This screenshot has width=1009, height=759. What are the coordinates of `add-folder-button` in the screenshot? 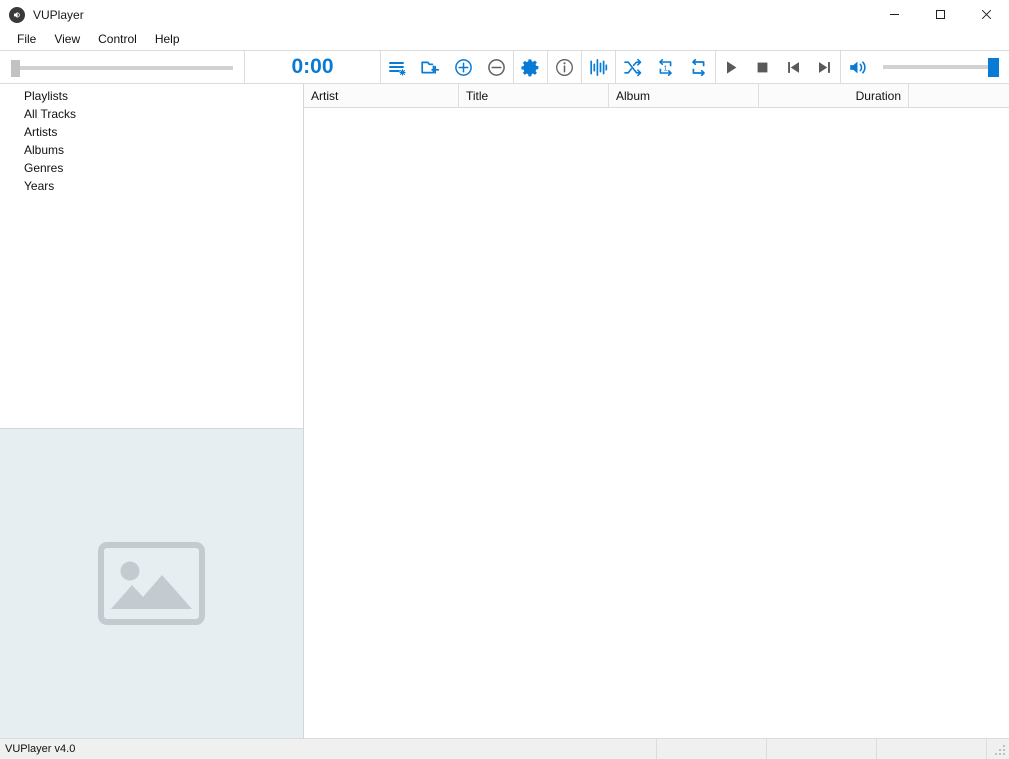 It's located at (430, 67).